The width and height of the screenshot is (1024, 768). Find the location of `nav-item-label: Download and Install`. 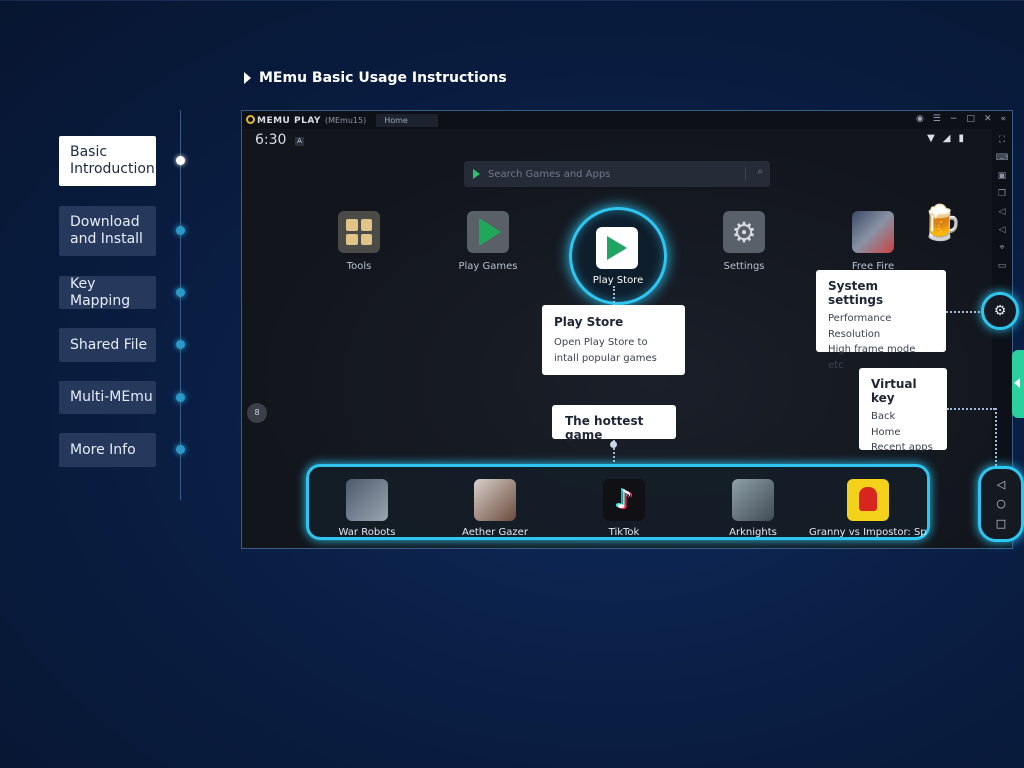

nav-item-label: Download and Install is located at coordinates (106, 230).